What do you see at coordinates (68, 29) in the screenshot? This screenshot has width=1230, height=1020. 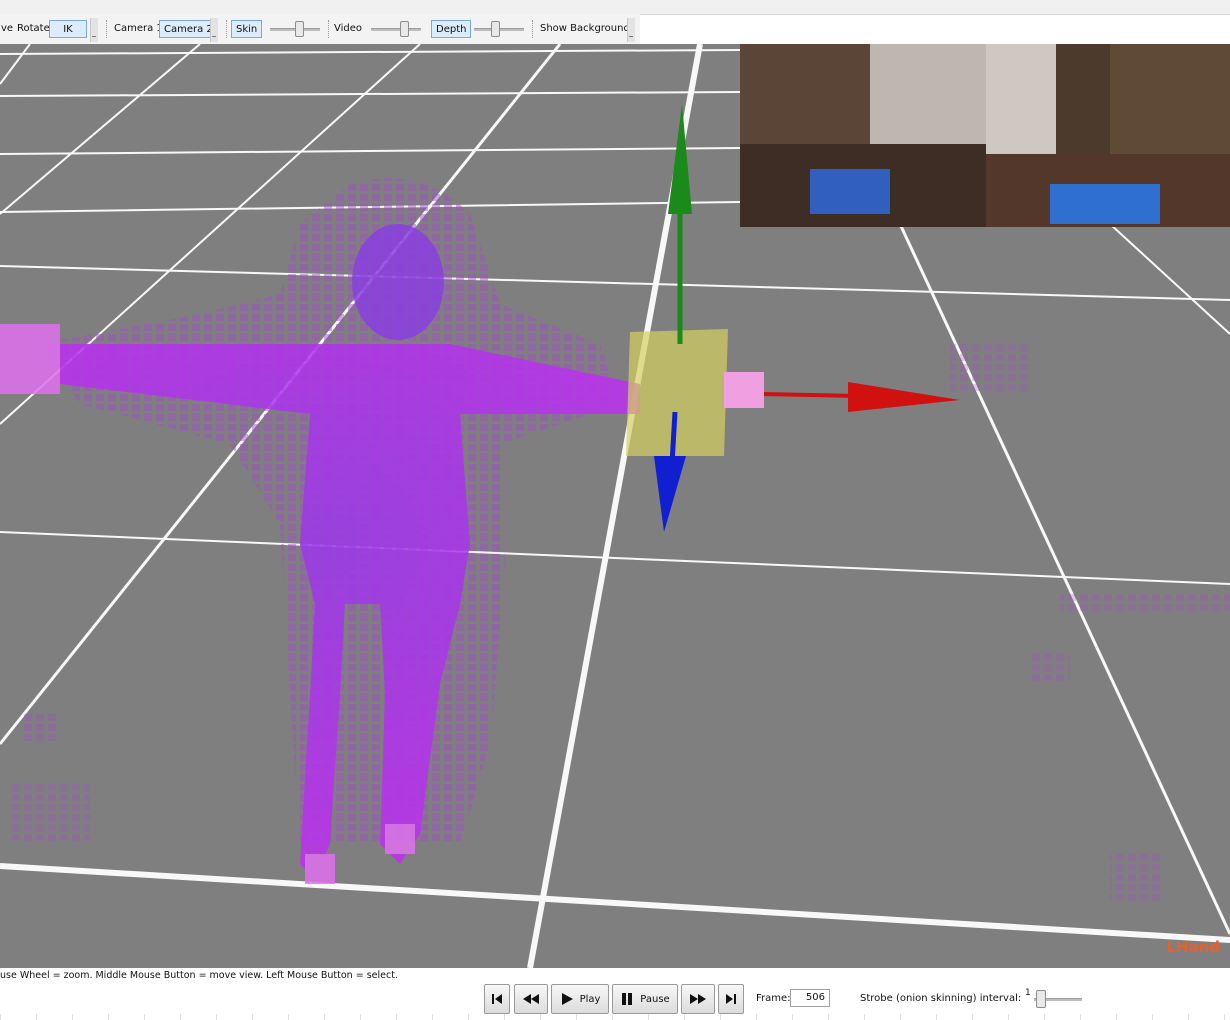 I see `ik-button: IK` at bounding box center [68, 29].